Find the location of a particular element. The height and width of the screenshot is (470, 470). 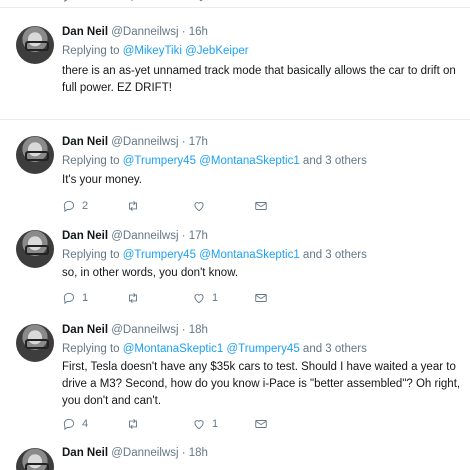

reply-button: 4 is located at coordinates (75, 424).